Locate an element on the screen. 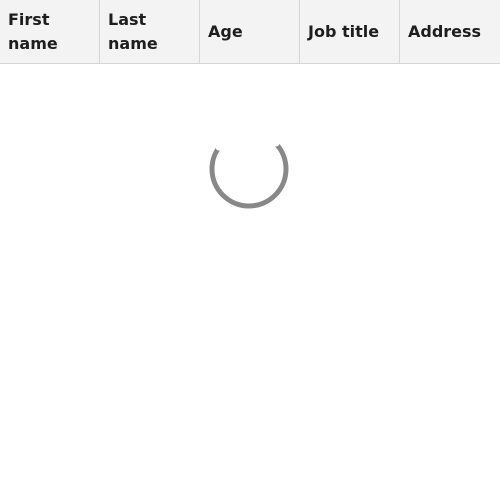 Image resolution: width=500 pixels, height=500 pixels. column-header-last-name: Last name is located at coordinates (150, 32).